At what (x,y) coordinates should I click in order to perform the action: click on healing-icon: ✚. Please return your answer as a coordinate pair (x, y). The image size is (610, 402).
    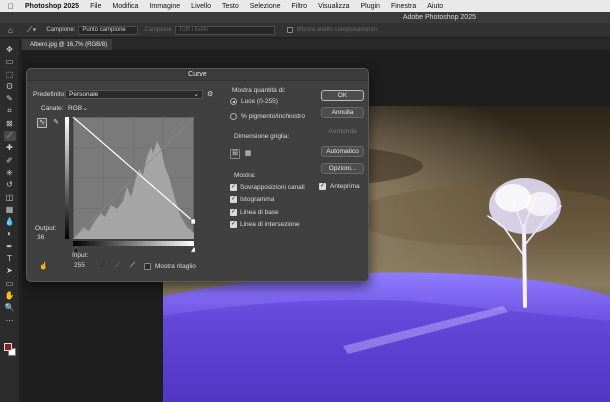
    Looking at the image, I should click on (10, 148).